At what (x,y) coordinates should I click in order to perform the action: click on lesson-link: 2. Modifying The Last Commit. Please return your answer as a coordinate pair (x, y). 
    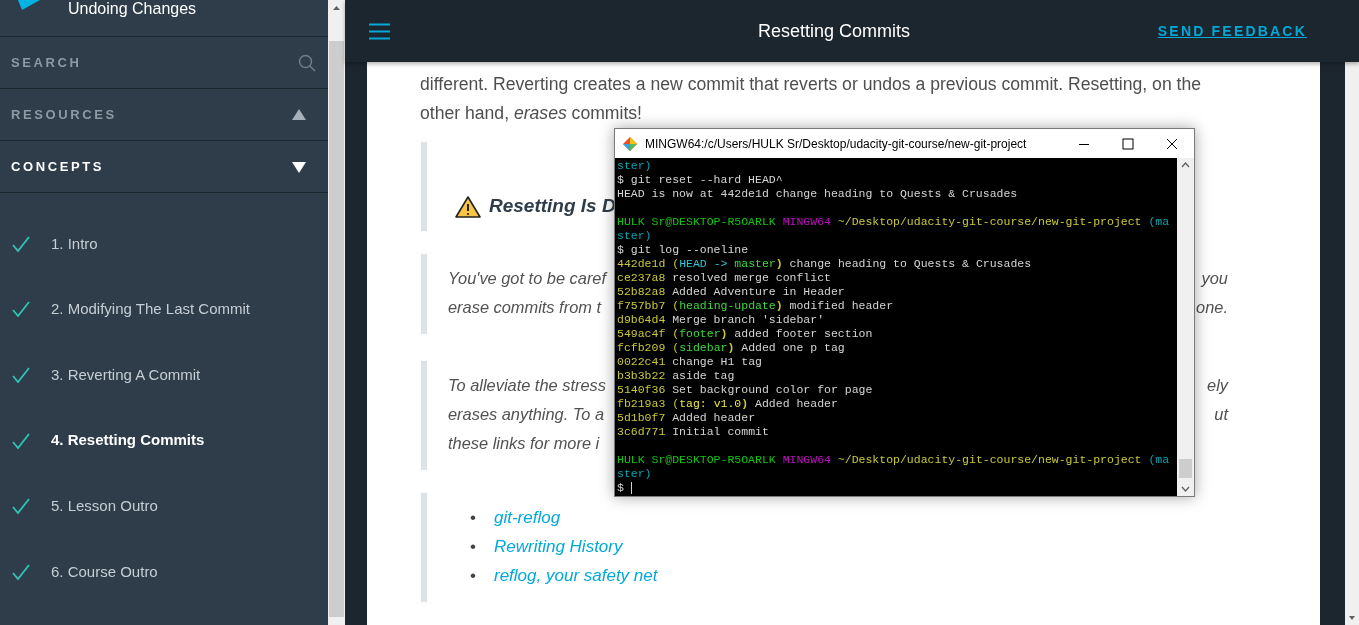
    Looking at the image, I should click on (150, 309).